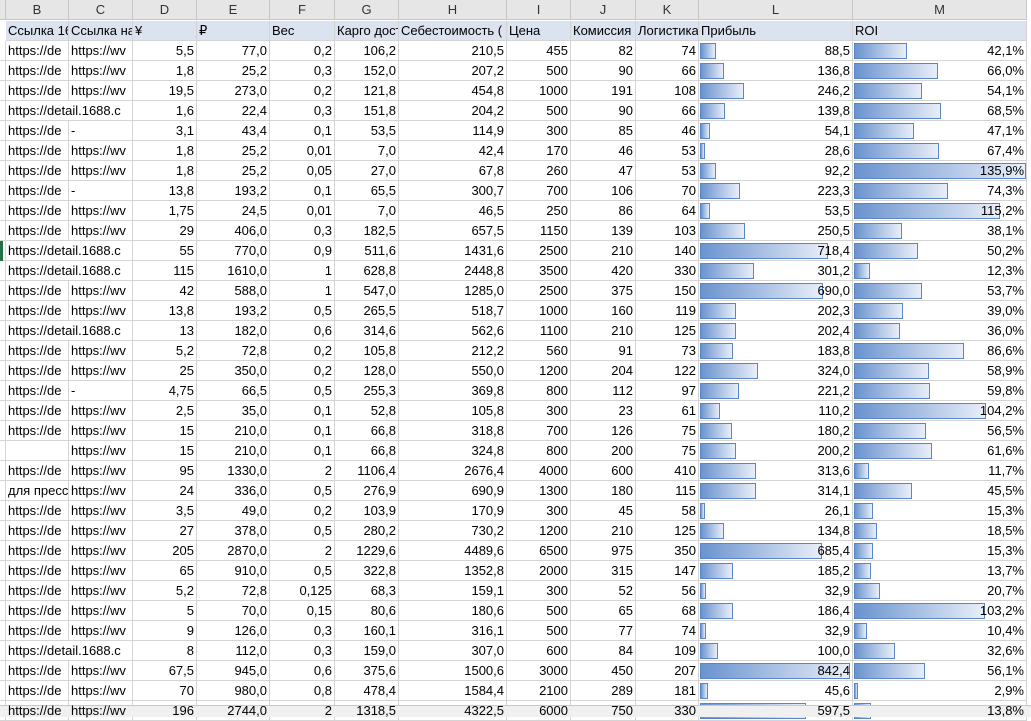 This screenshot has height=721, width=1031. Describe the element at coordinates (539, 351) in the screenshot. I see `cell-i: 560` at that location.